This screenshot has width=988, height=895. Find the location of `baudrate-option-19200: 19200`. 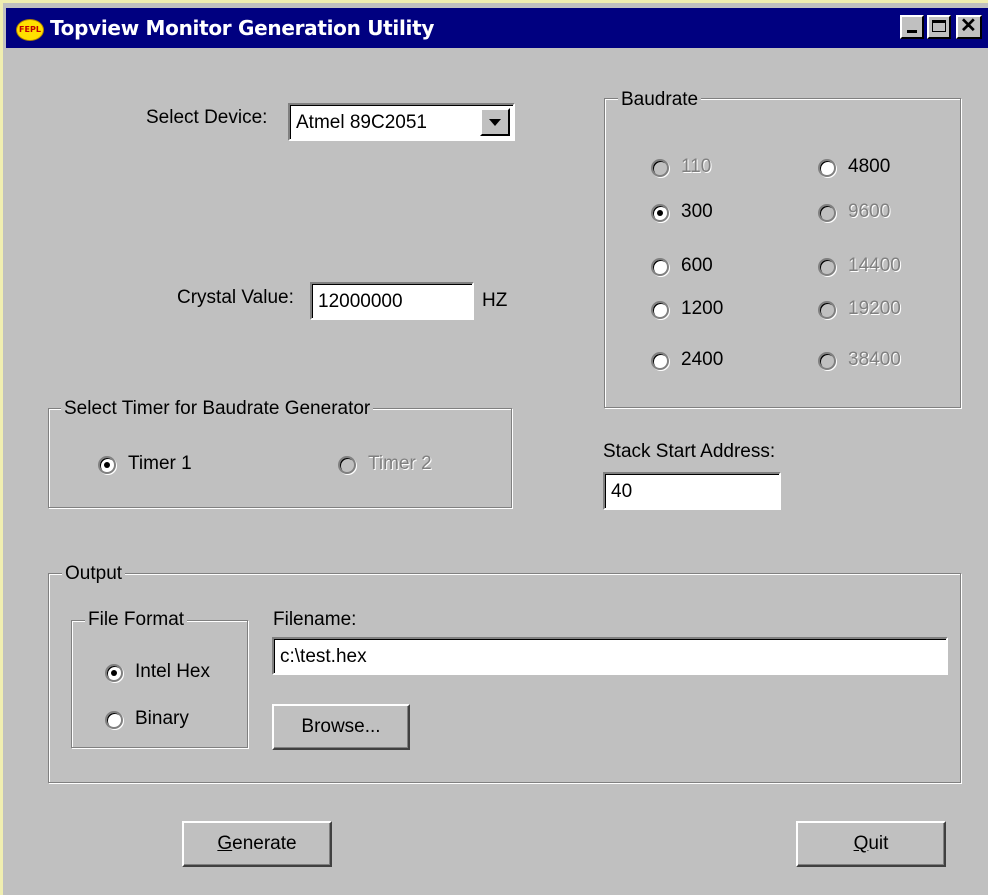

baudrate-option-19200: 19200 is located at coordinates (873, 310).